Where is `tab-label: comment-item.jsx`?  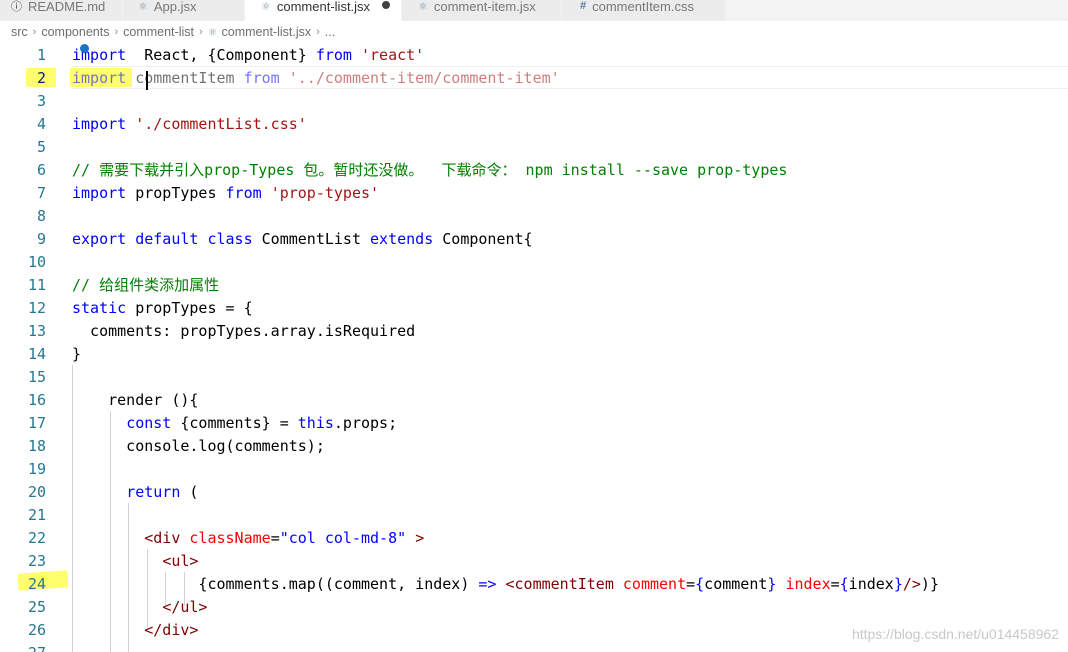 tab-label: comment-item.jsx is located at coordinates (484, 7).